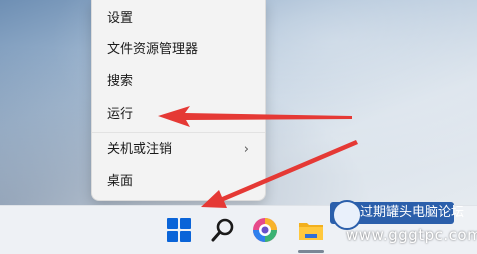  Describe the element at coordinates (403, 223) in the screenshot. I see `watermark: 过期罐头电脑论坛 www.gggtpc.com` at that location.